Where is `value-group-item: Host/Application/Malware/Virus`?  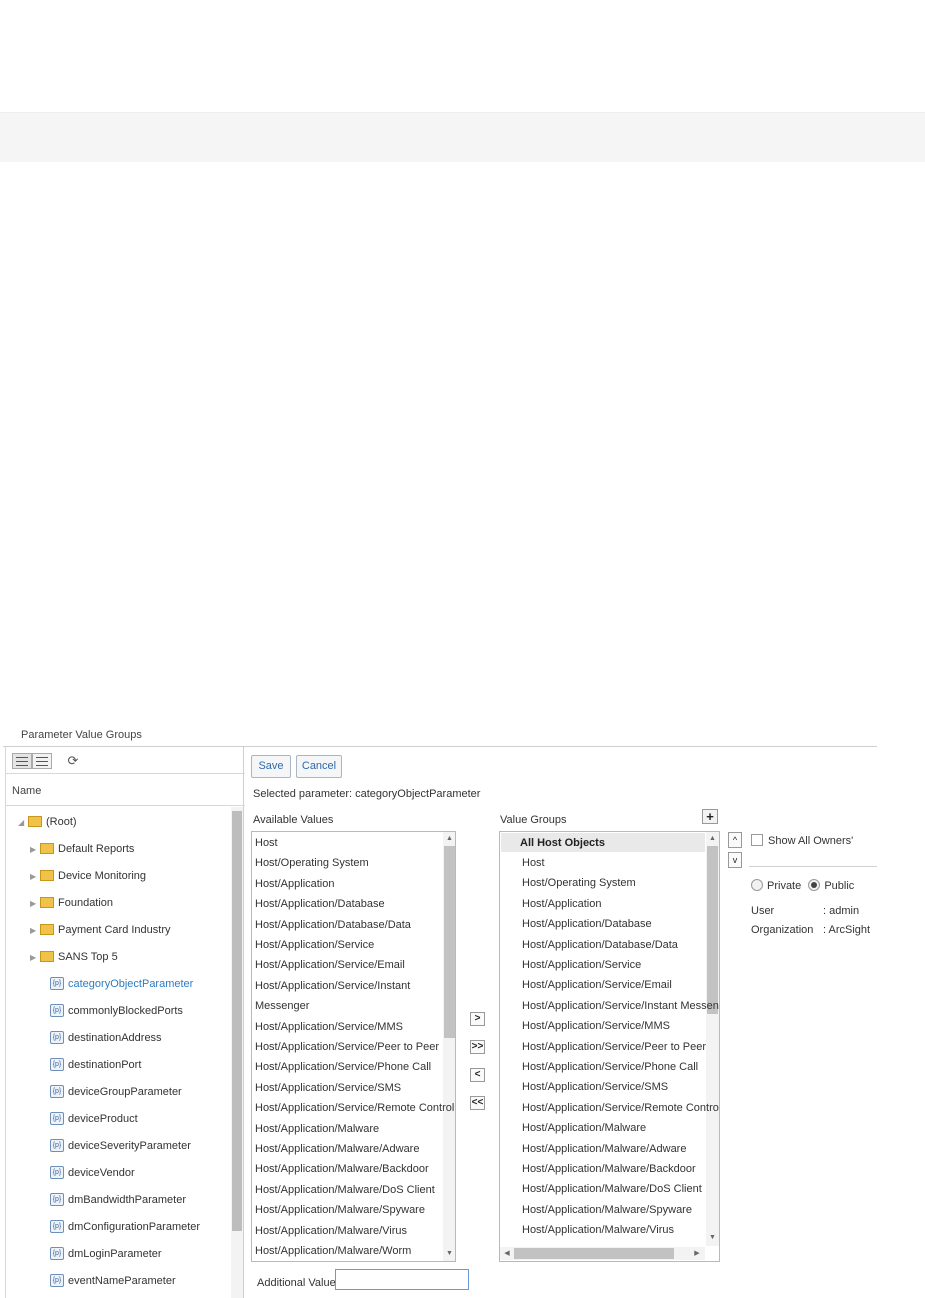 value-group-item: Host/Application/Malware/Virus is located at coordinates (598, 1230).